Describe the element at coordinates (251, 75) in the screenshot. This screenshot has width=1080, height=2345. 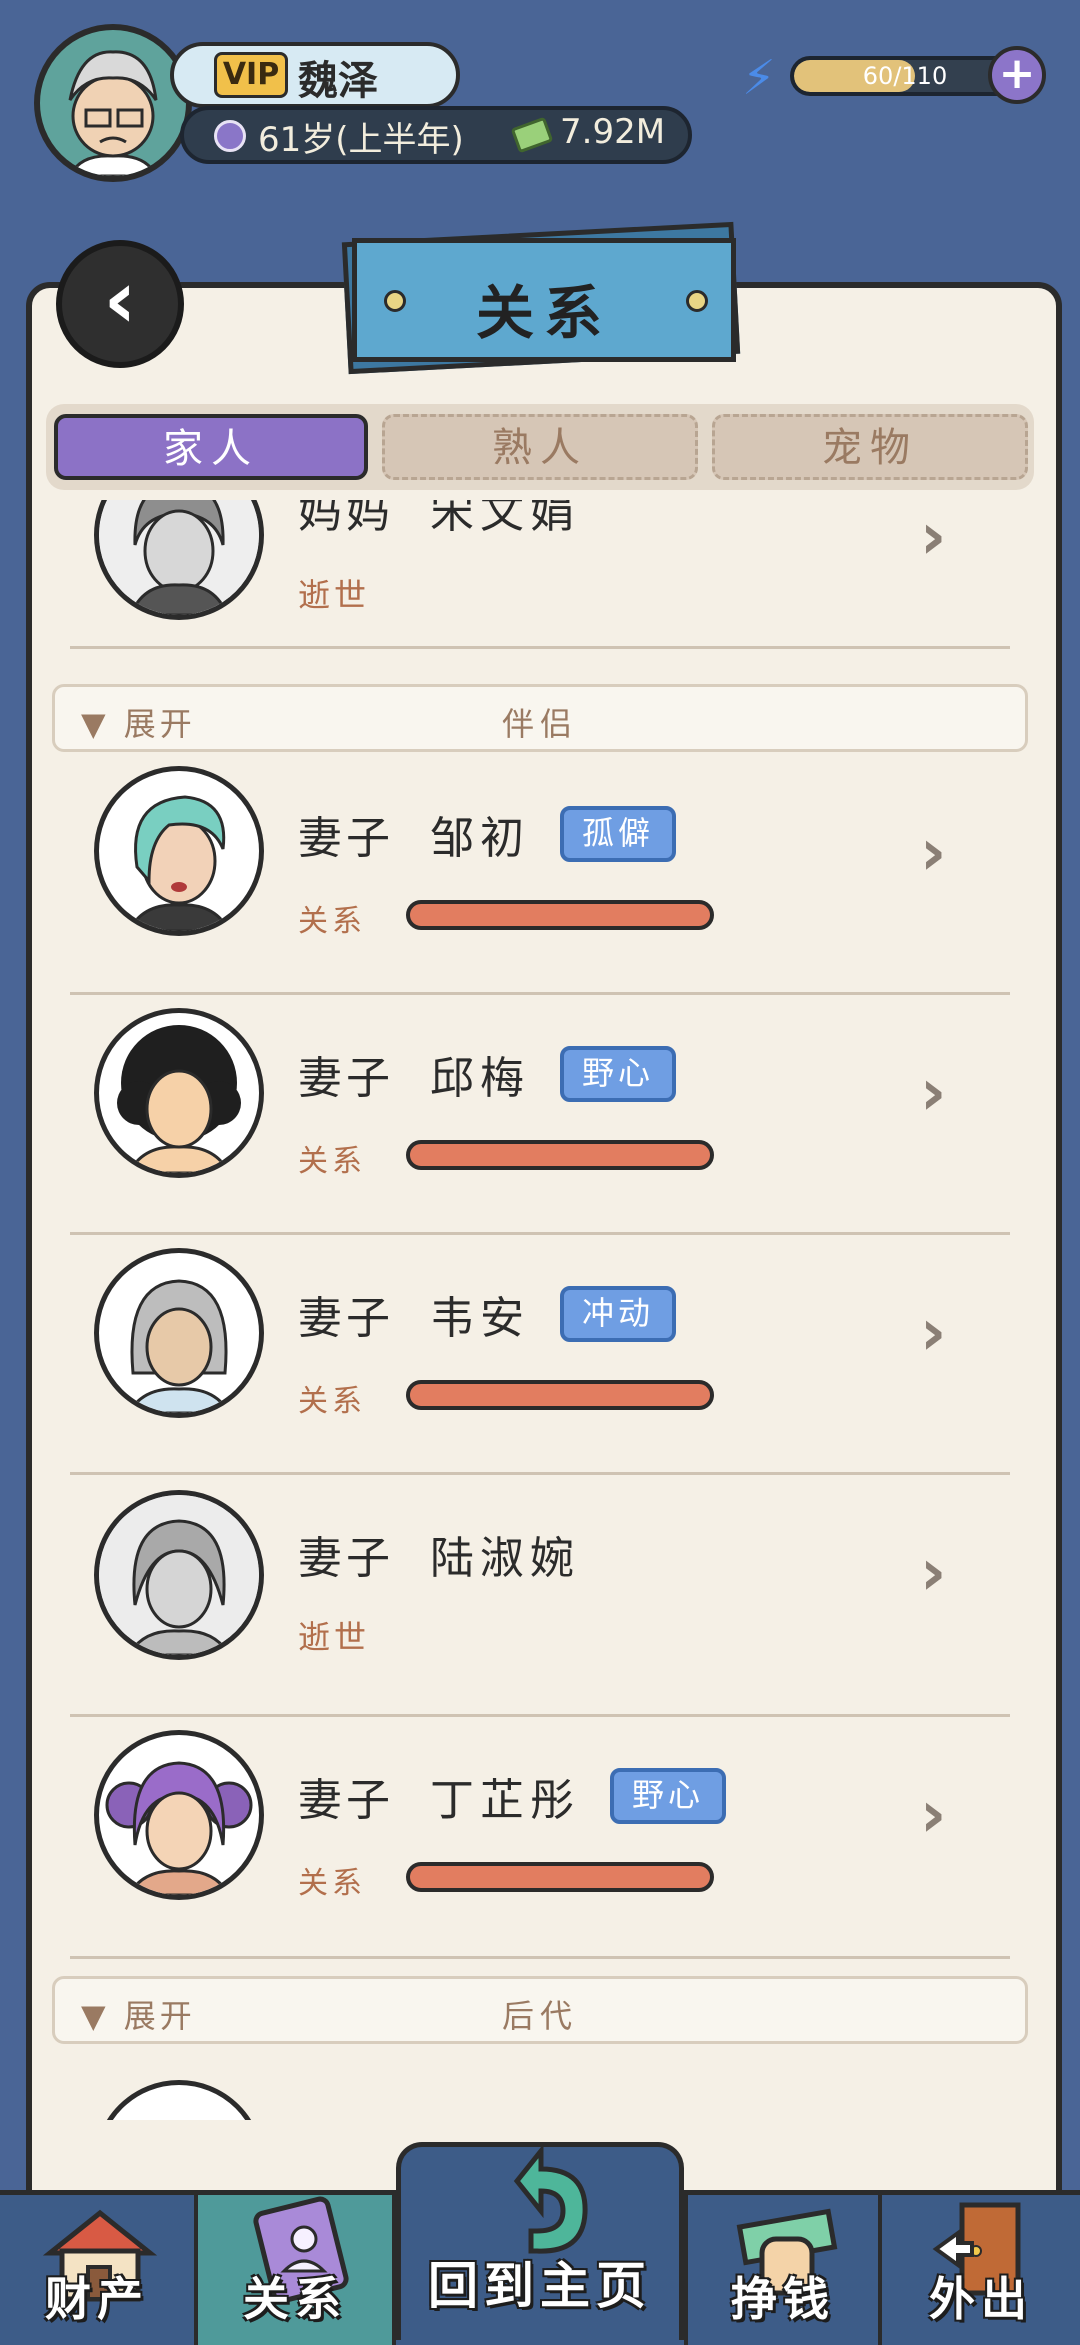
I see `vip-badge: VIP` at that location.